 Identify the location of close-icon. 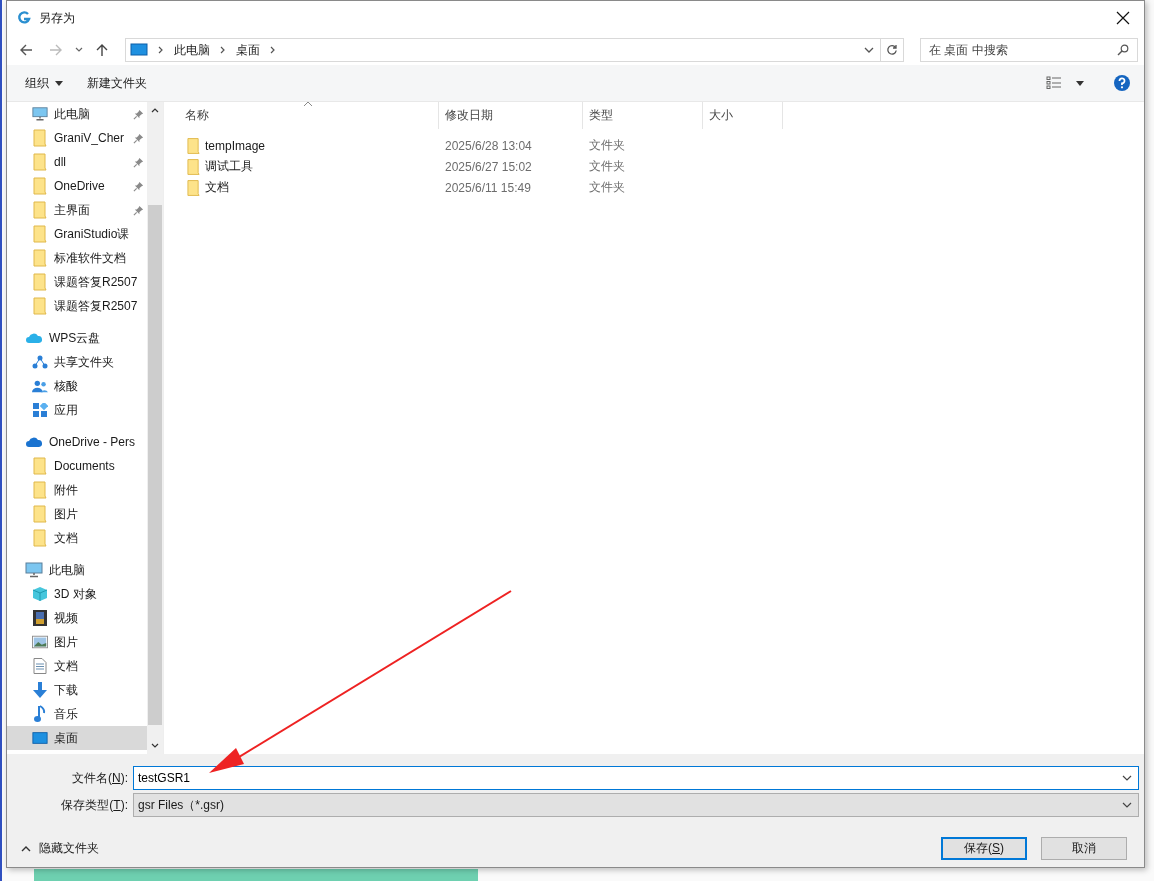
(1123, 18).